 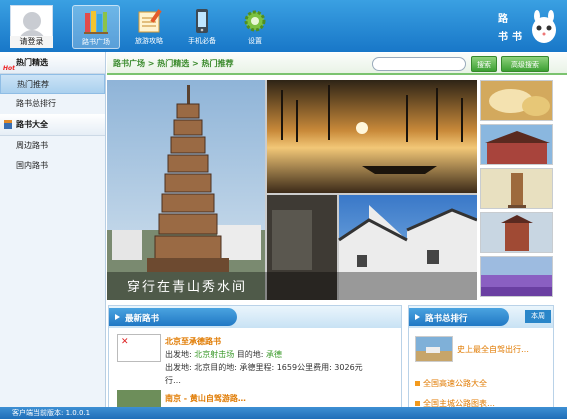 I want to click on entry-thumbnail, so click(x=139, y=399).